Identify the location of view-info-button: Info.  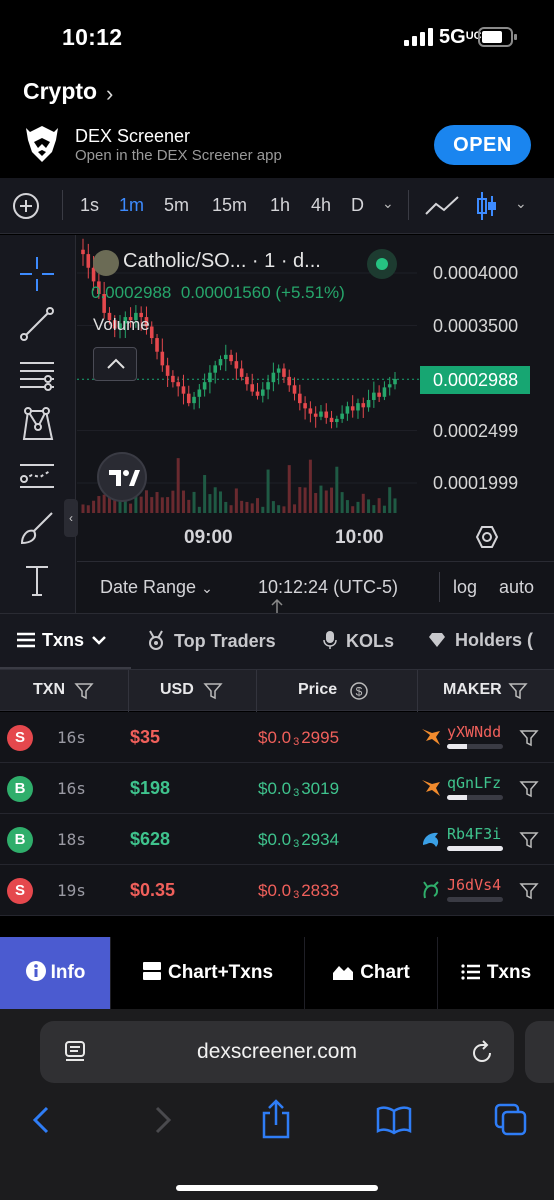
(55, 973).